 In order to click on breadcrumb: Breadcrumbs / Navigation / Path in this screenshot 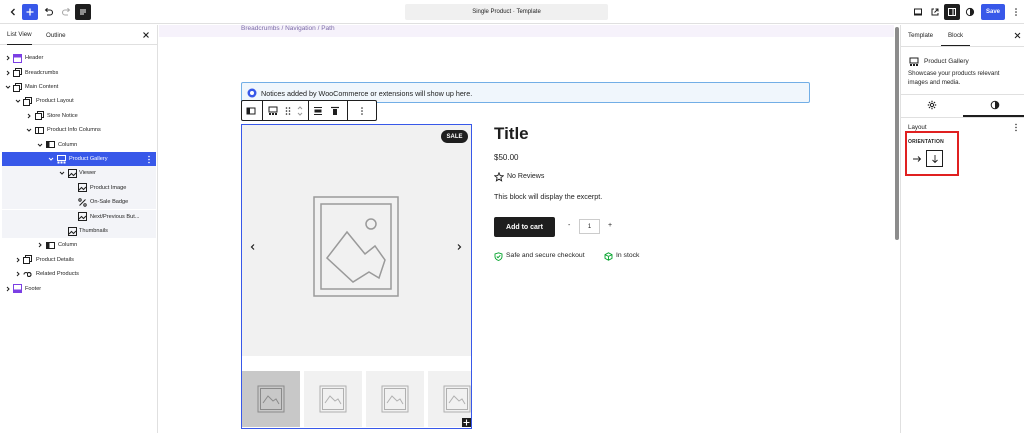, I will do `click(288, 28)`.